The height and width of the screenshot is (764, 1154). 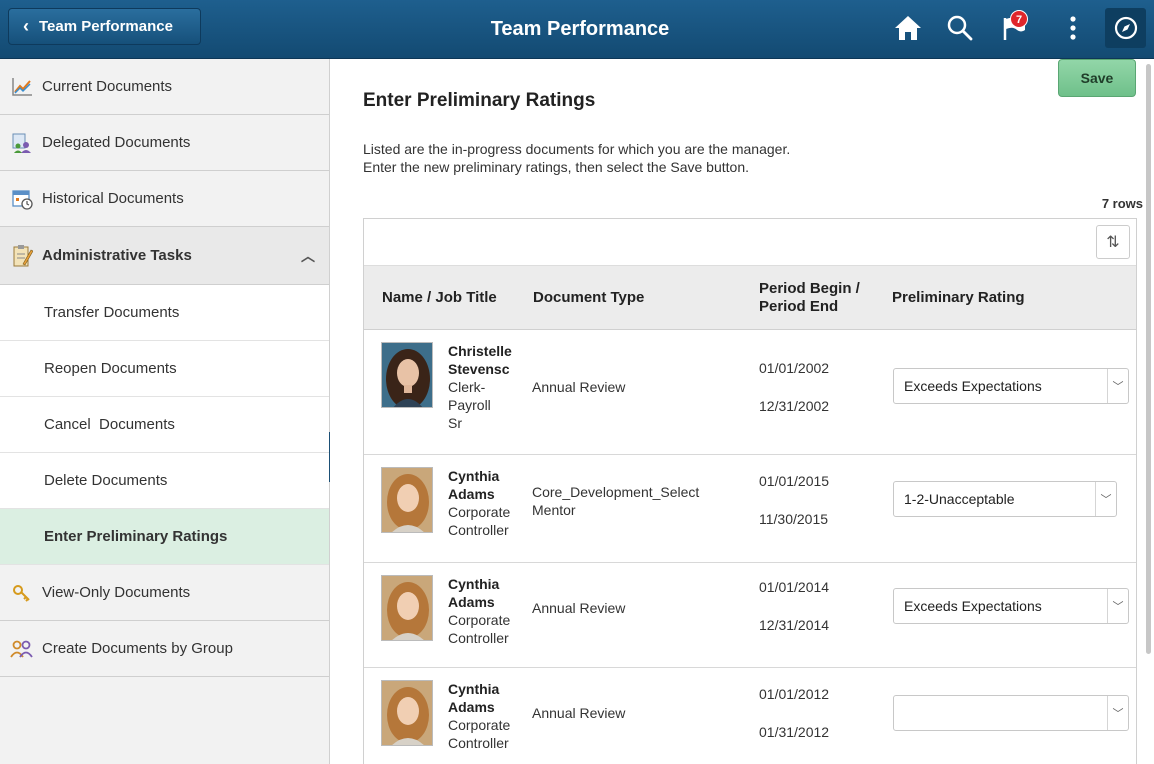 What do you see at coordinates (794, 587) in the screenshot?
I see `period-begin: 01/01/2014` at bounding box center [794, 587].